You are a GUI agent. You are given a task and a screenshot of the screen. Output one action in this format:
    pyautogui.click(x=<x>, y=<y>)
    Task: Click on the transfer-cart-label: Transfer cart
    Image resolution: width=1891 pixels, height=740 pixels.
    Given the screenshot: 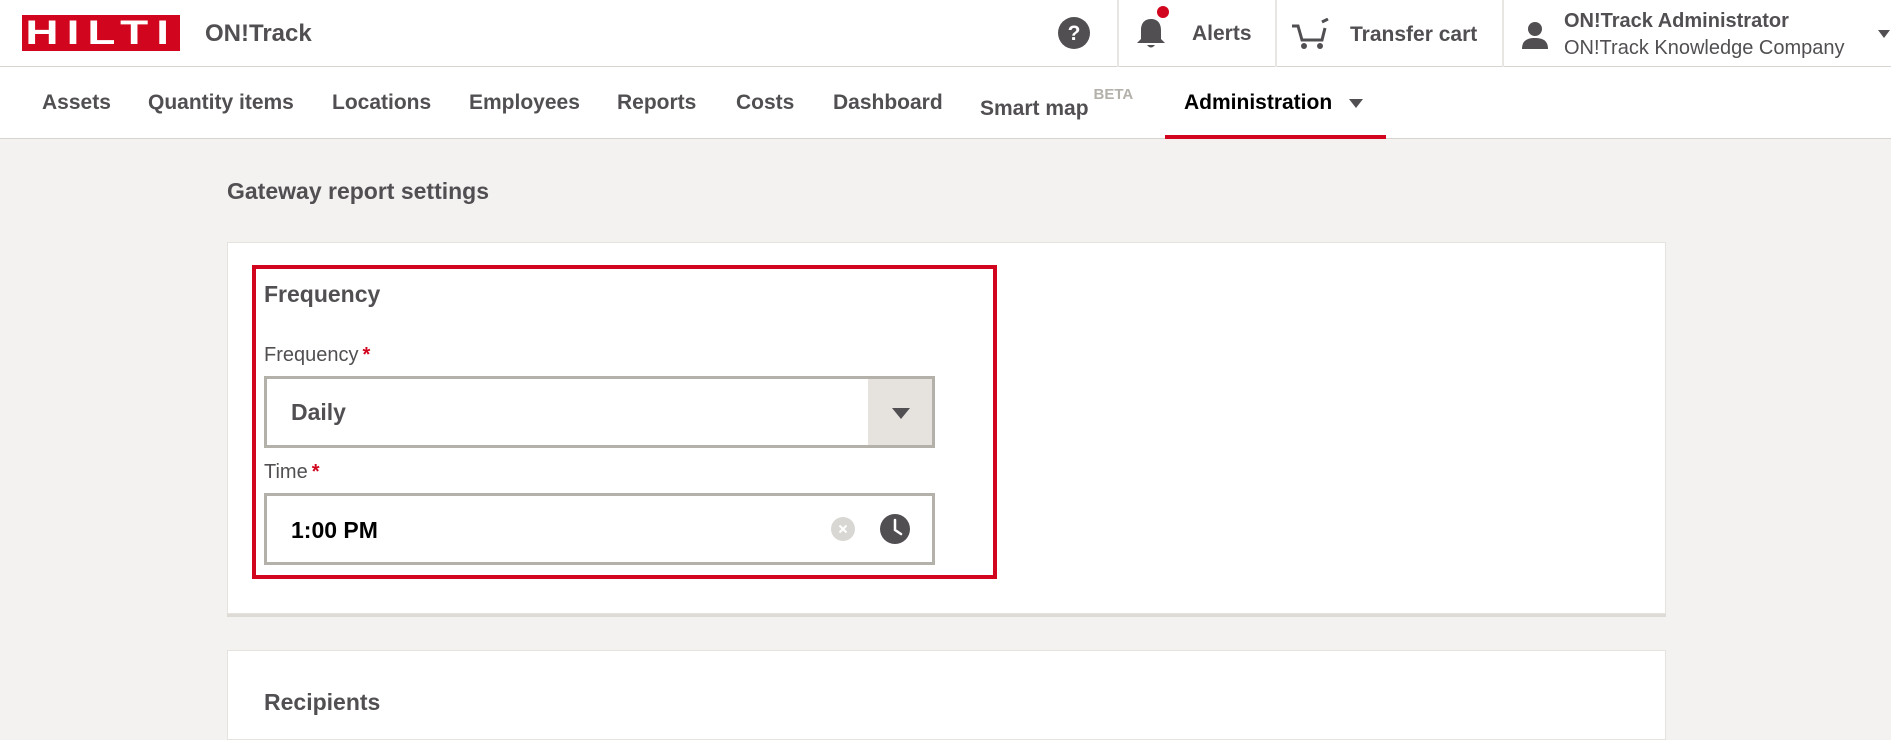 What is the action you would take?
    pyautogui.click(x=1414, y=34)
    